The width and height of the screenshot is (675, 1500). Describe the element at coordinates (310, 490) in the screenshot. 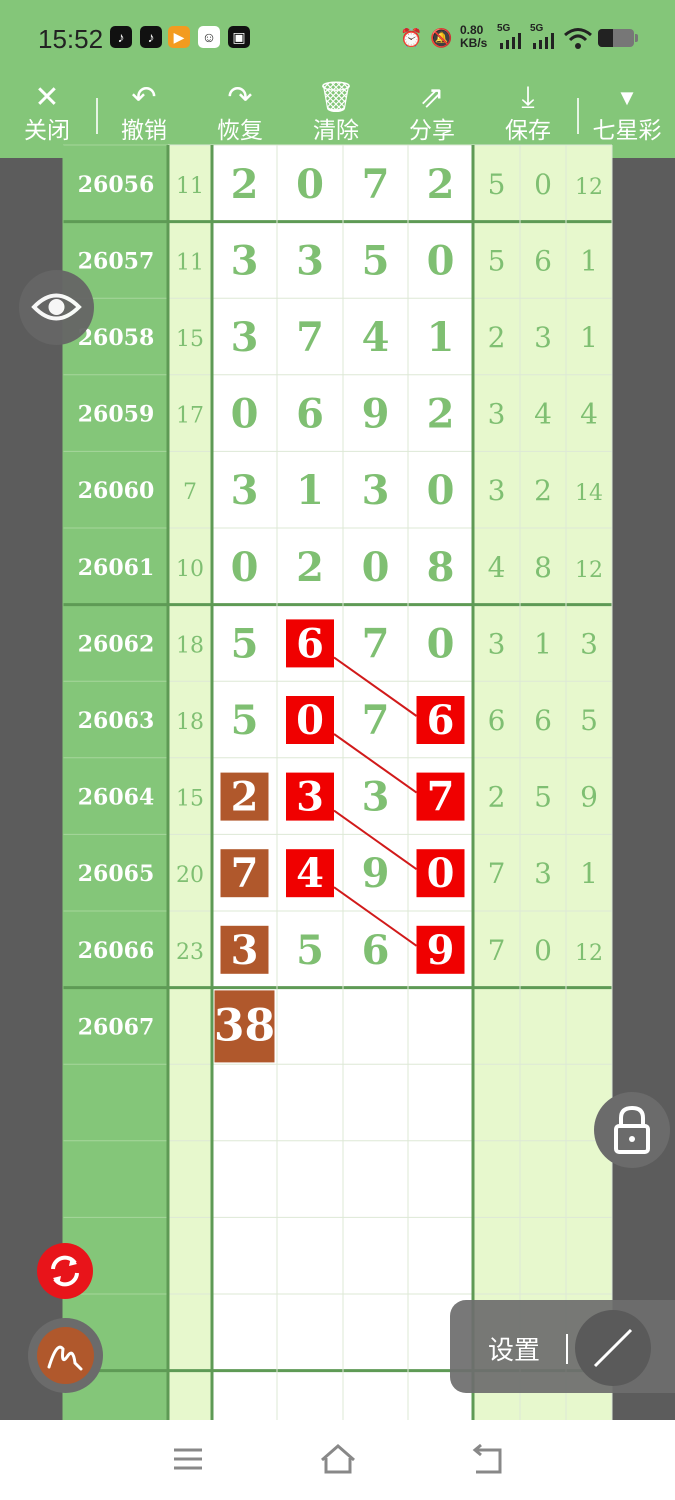

I see `digit-cell: 1` at that location.